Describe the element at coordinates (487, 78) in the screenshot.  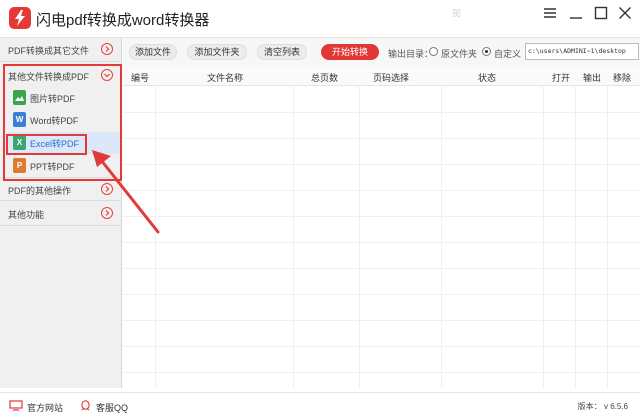
I see `column-header: 状态` at that location.